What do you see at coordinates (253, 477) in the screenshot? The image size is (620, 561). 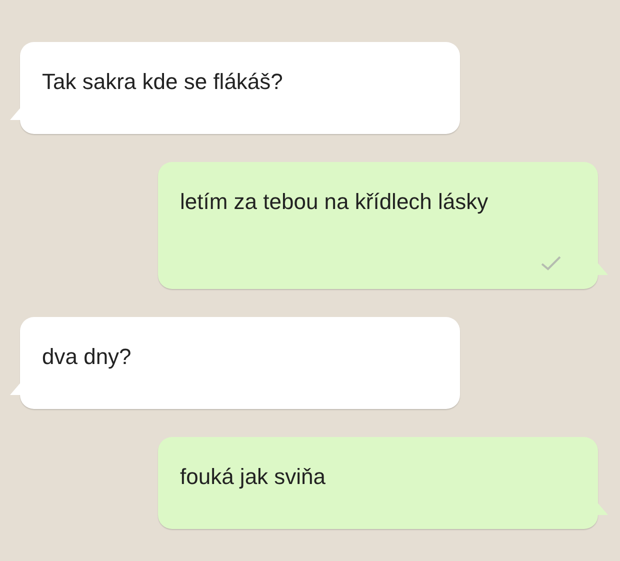 I see `message-text: fouká jak sviňa` at bounding box center [253, 477].